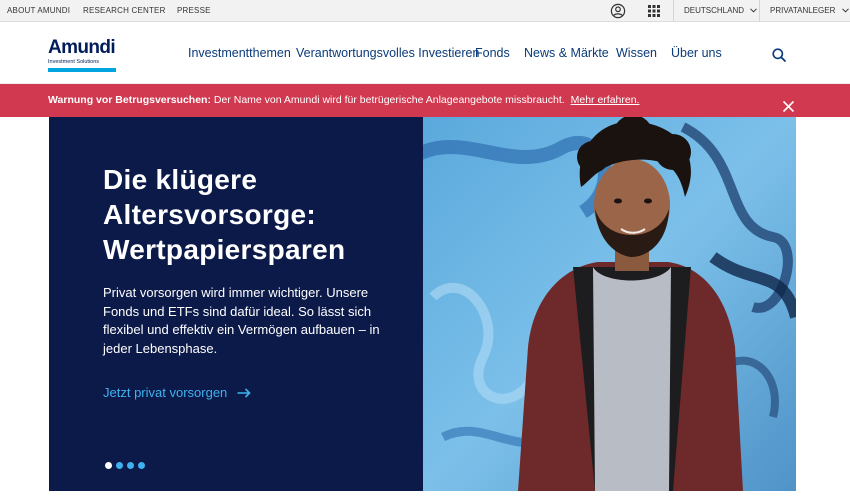  I want to click on nav-item-investmentthemen: Investmentthemen, so click(239, 53).